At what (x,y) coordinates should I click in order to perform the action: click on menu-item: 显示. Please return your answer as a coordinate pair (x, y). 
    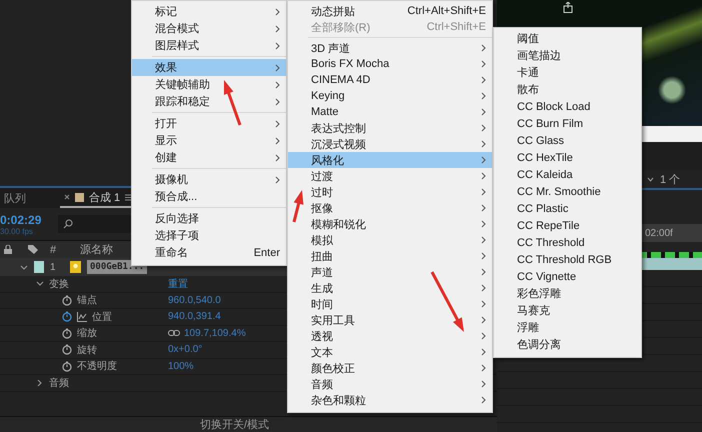
    Looking at the image, I should click on (209, 140).